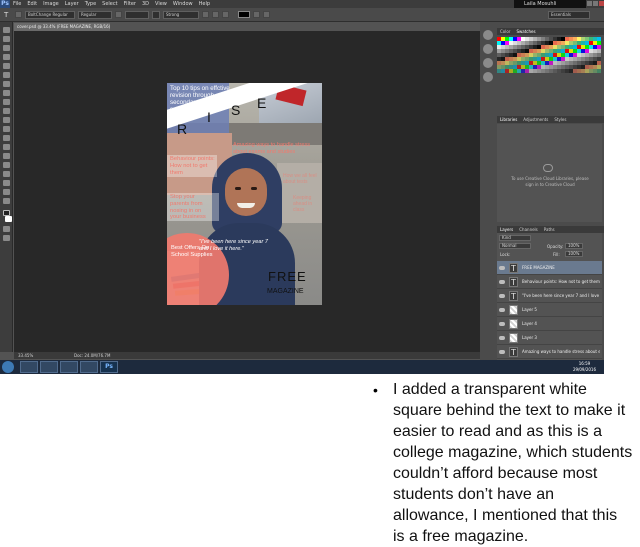  I want to click on layers-panel-tabs: Layers Channels Paths, so click(550, 229).